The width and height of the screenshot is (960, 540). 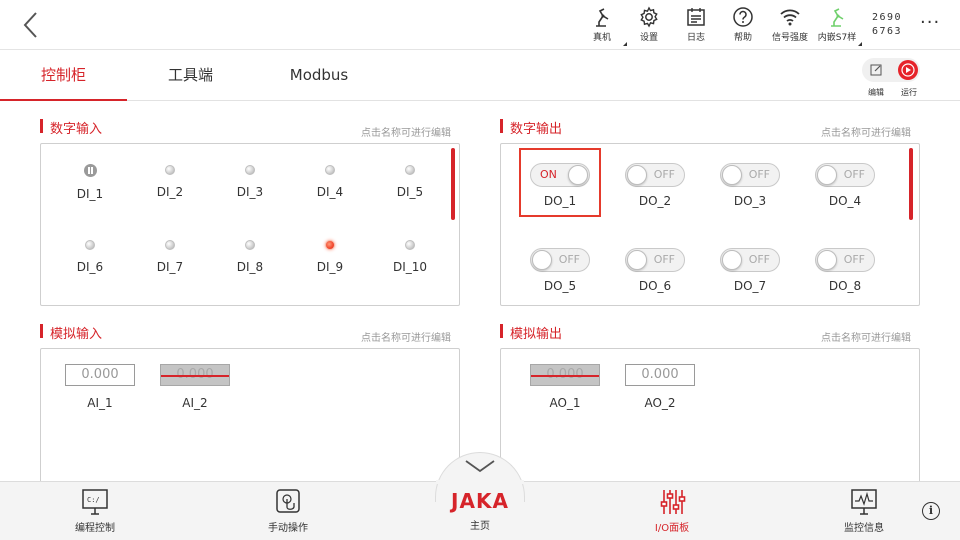 I want to click on do-label: DO_4, so click(x=845, y=201).